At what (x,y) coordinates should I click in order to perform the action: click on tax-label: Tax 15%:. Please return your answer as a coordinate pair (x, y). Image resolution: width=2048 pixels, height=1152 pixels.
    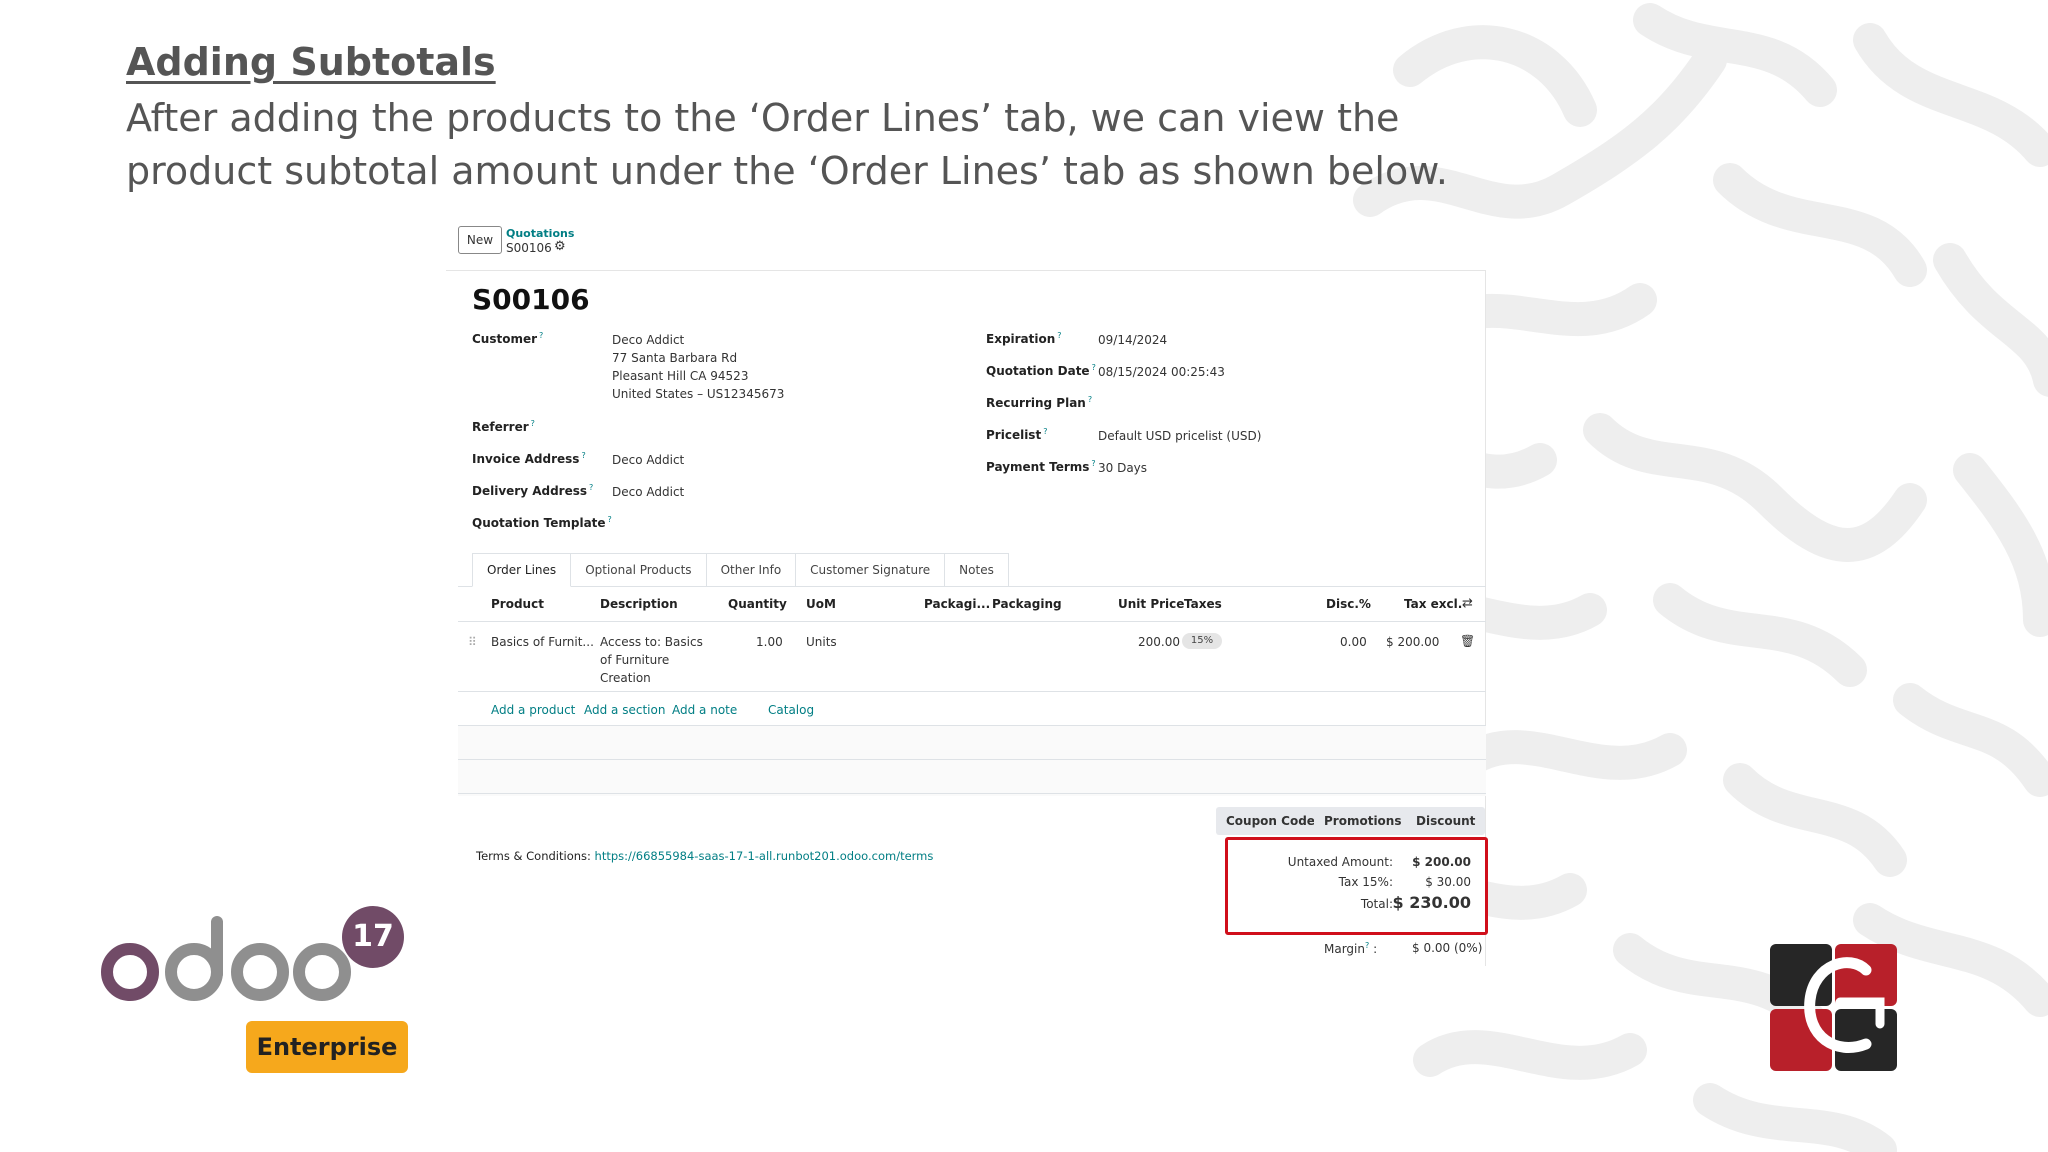
    Looking at the image, I should click on (1365, 882).